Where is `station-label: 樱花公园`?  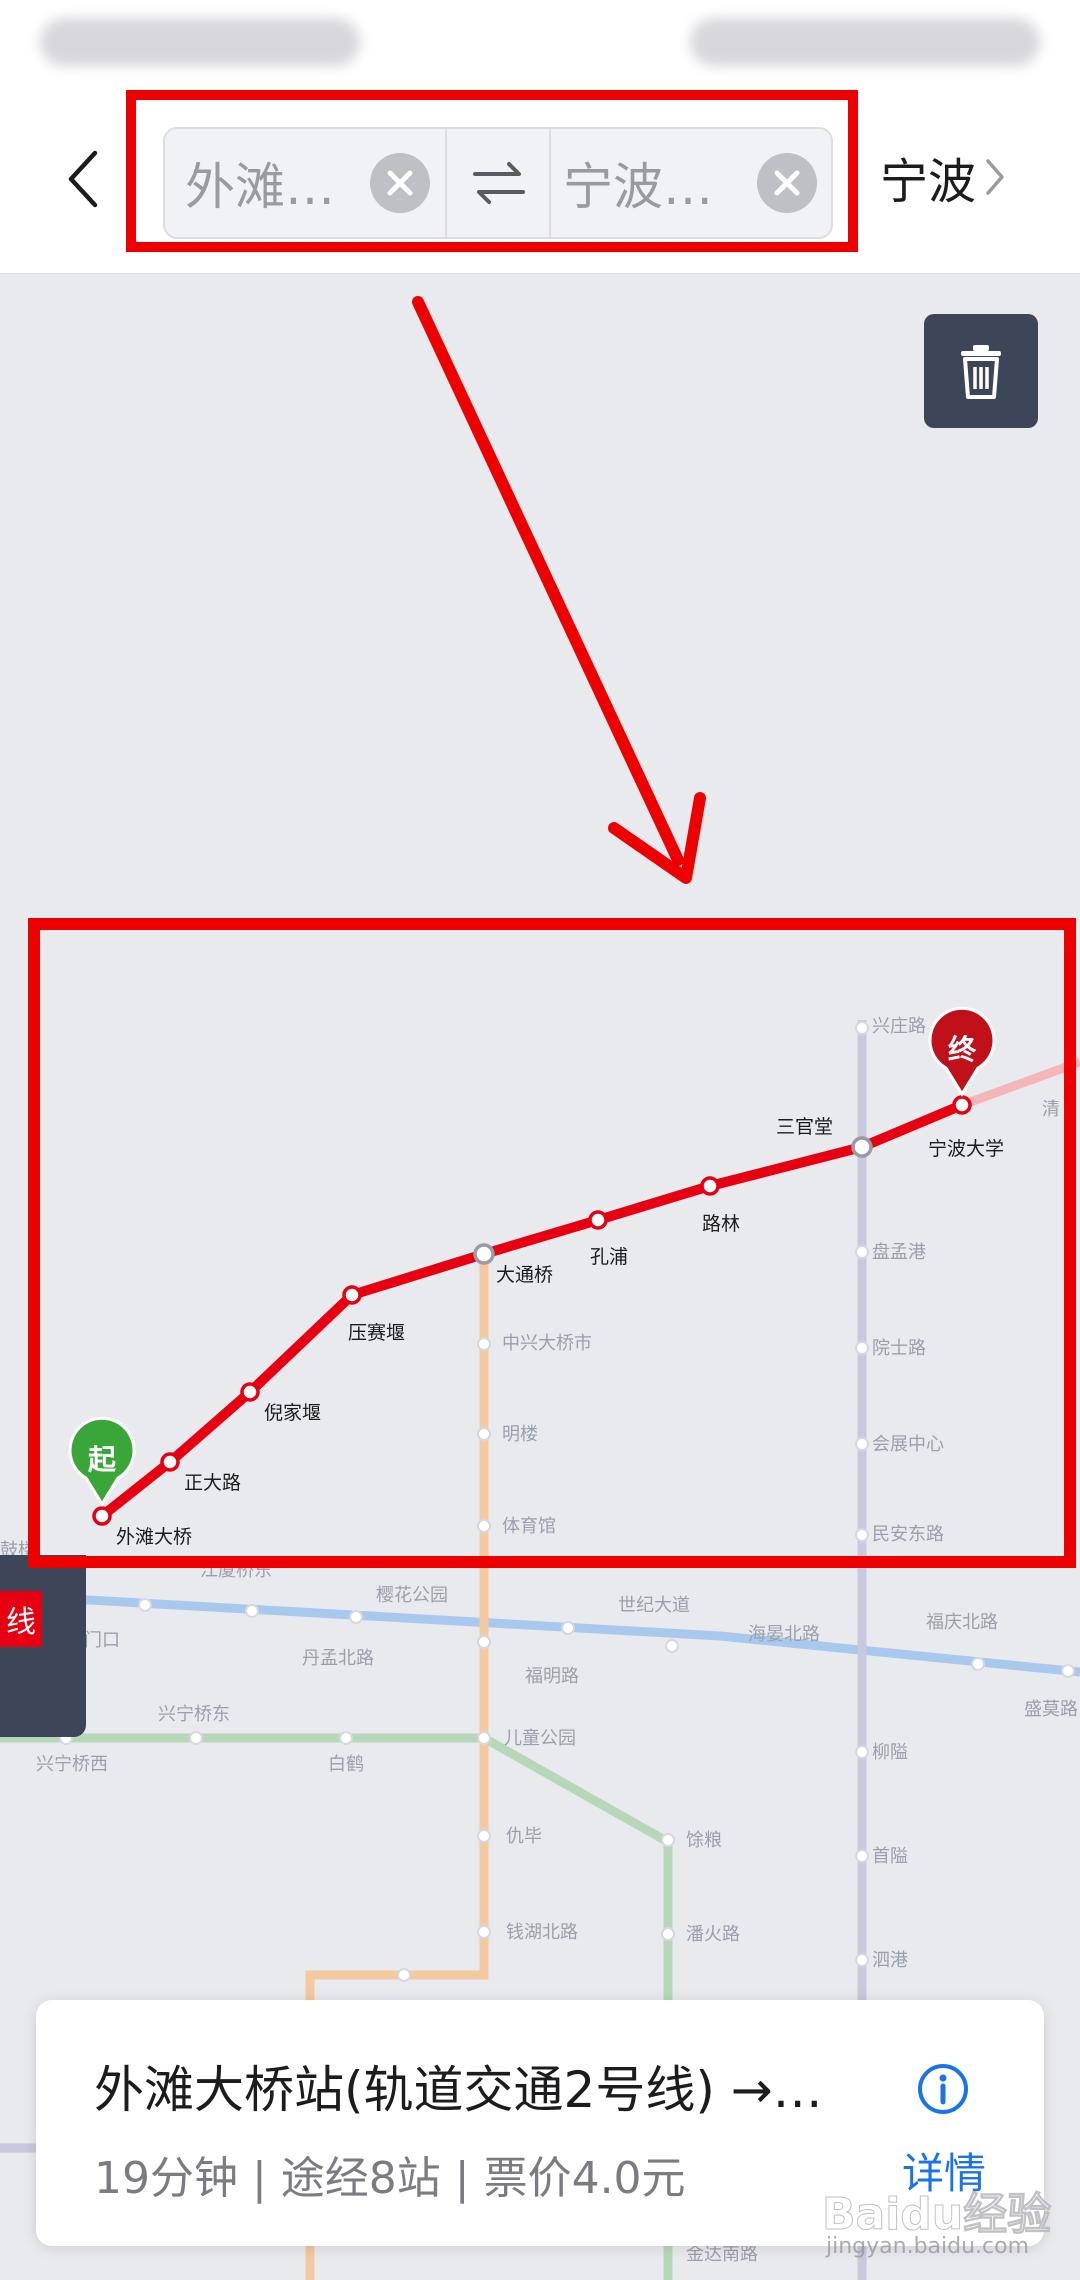
station-label: 樱花公园 is located at coordinates (412, 1595).